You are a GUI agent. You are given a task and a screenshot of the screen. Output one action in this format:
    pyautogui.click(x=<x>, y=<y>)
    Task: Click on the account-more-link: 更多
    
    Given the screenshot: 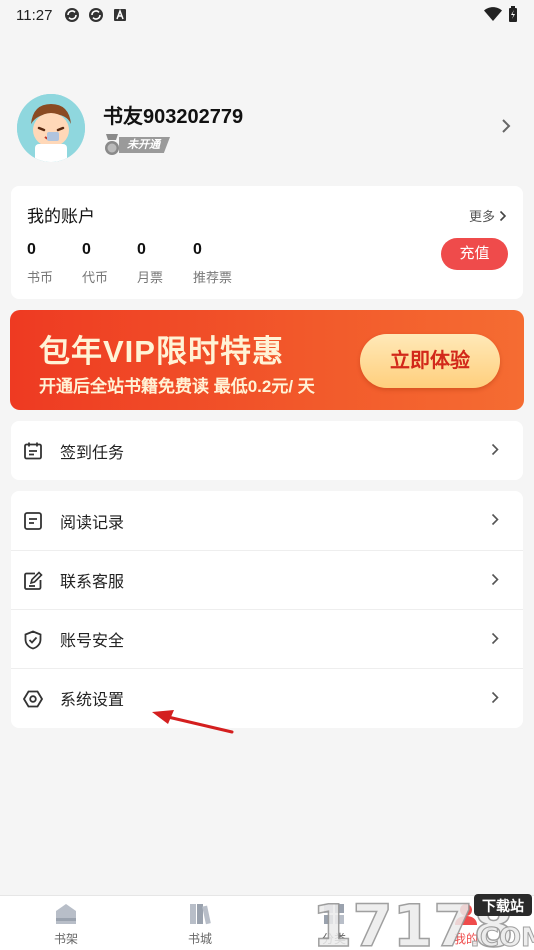 What is the action you would take?
    pyautogui.click(x=488, y=215)
    